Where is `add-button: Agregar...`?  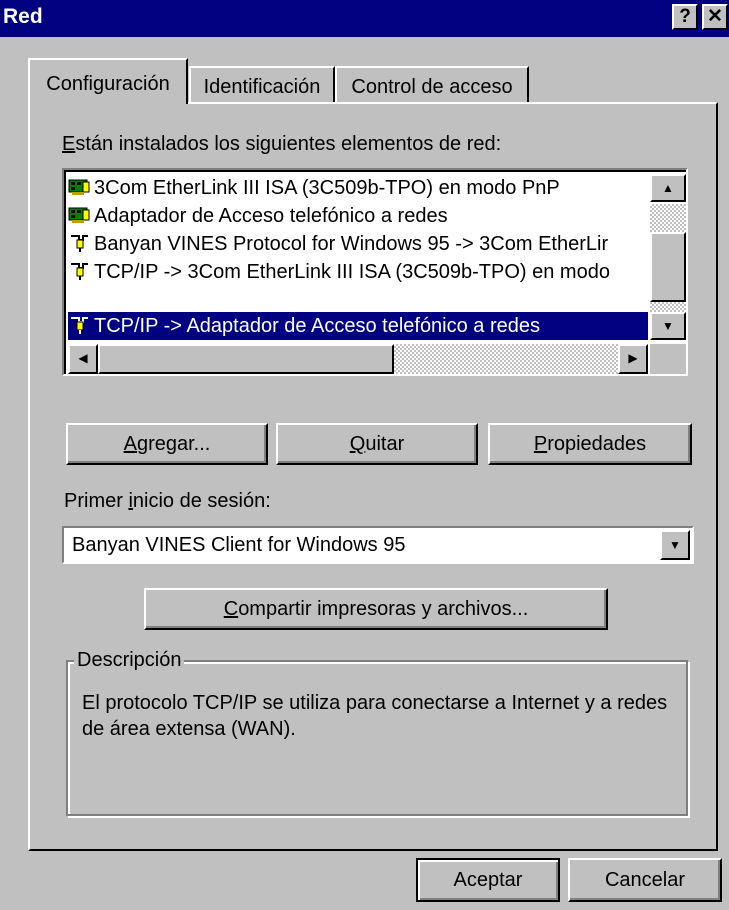
add-button: Agregar... is located at coordinates (167, 444).